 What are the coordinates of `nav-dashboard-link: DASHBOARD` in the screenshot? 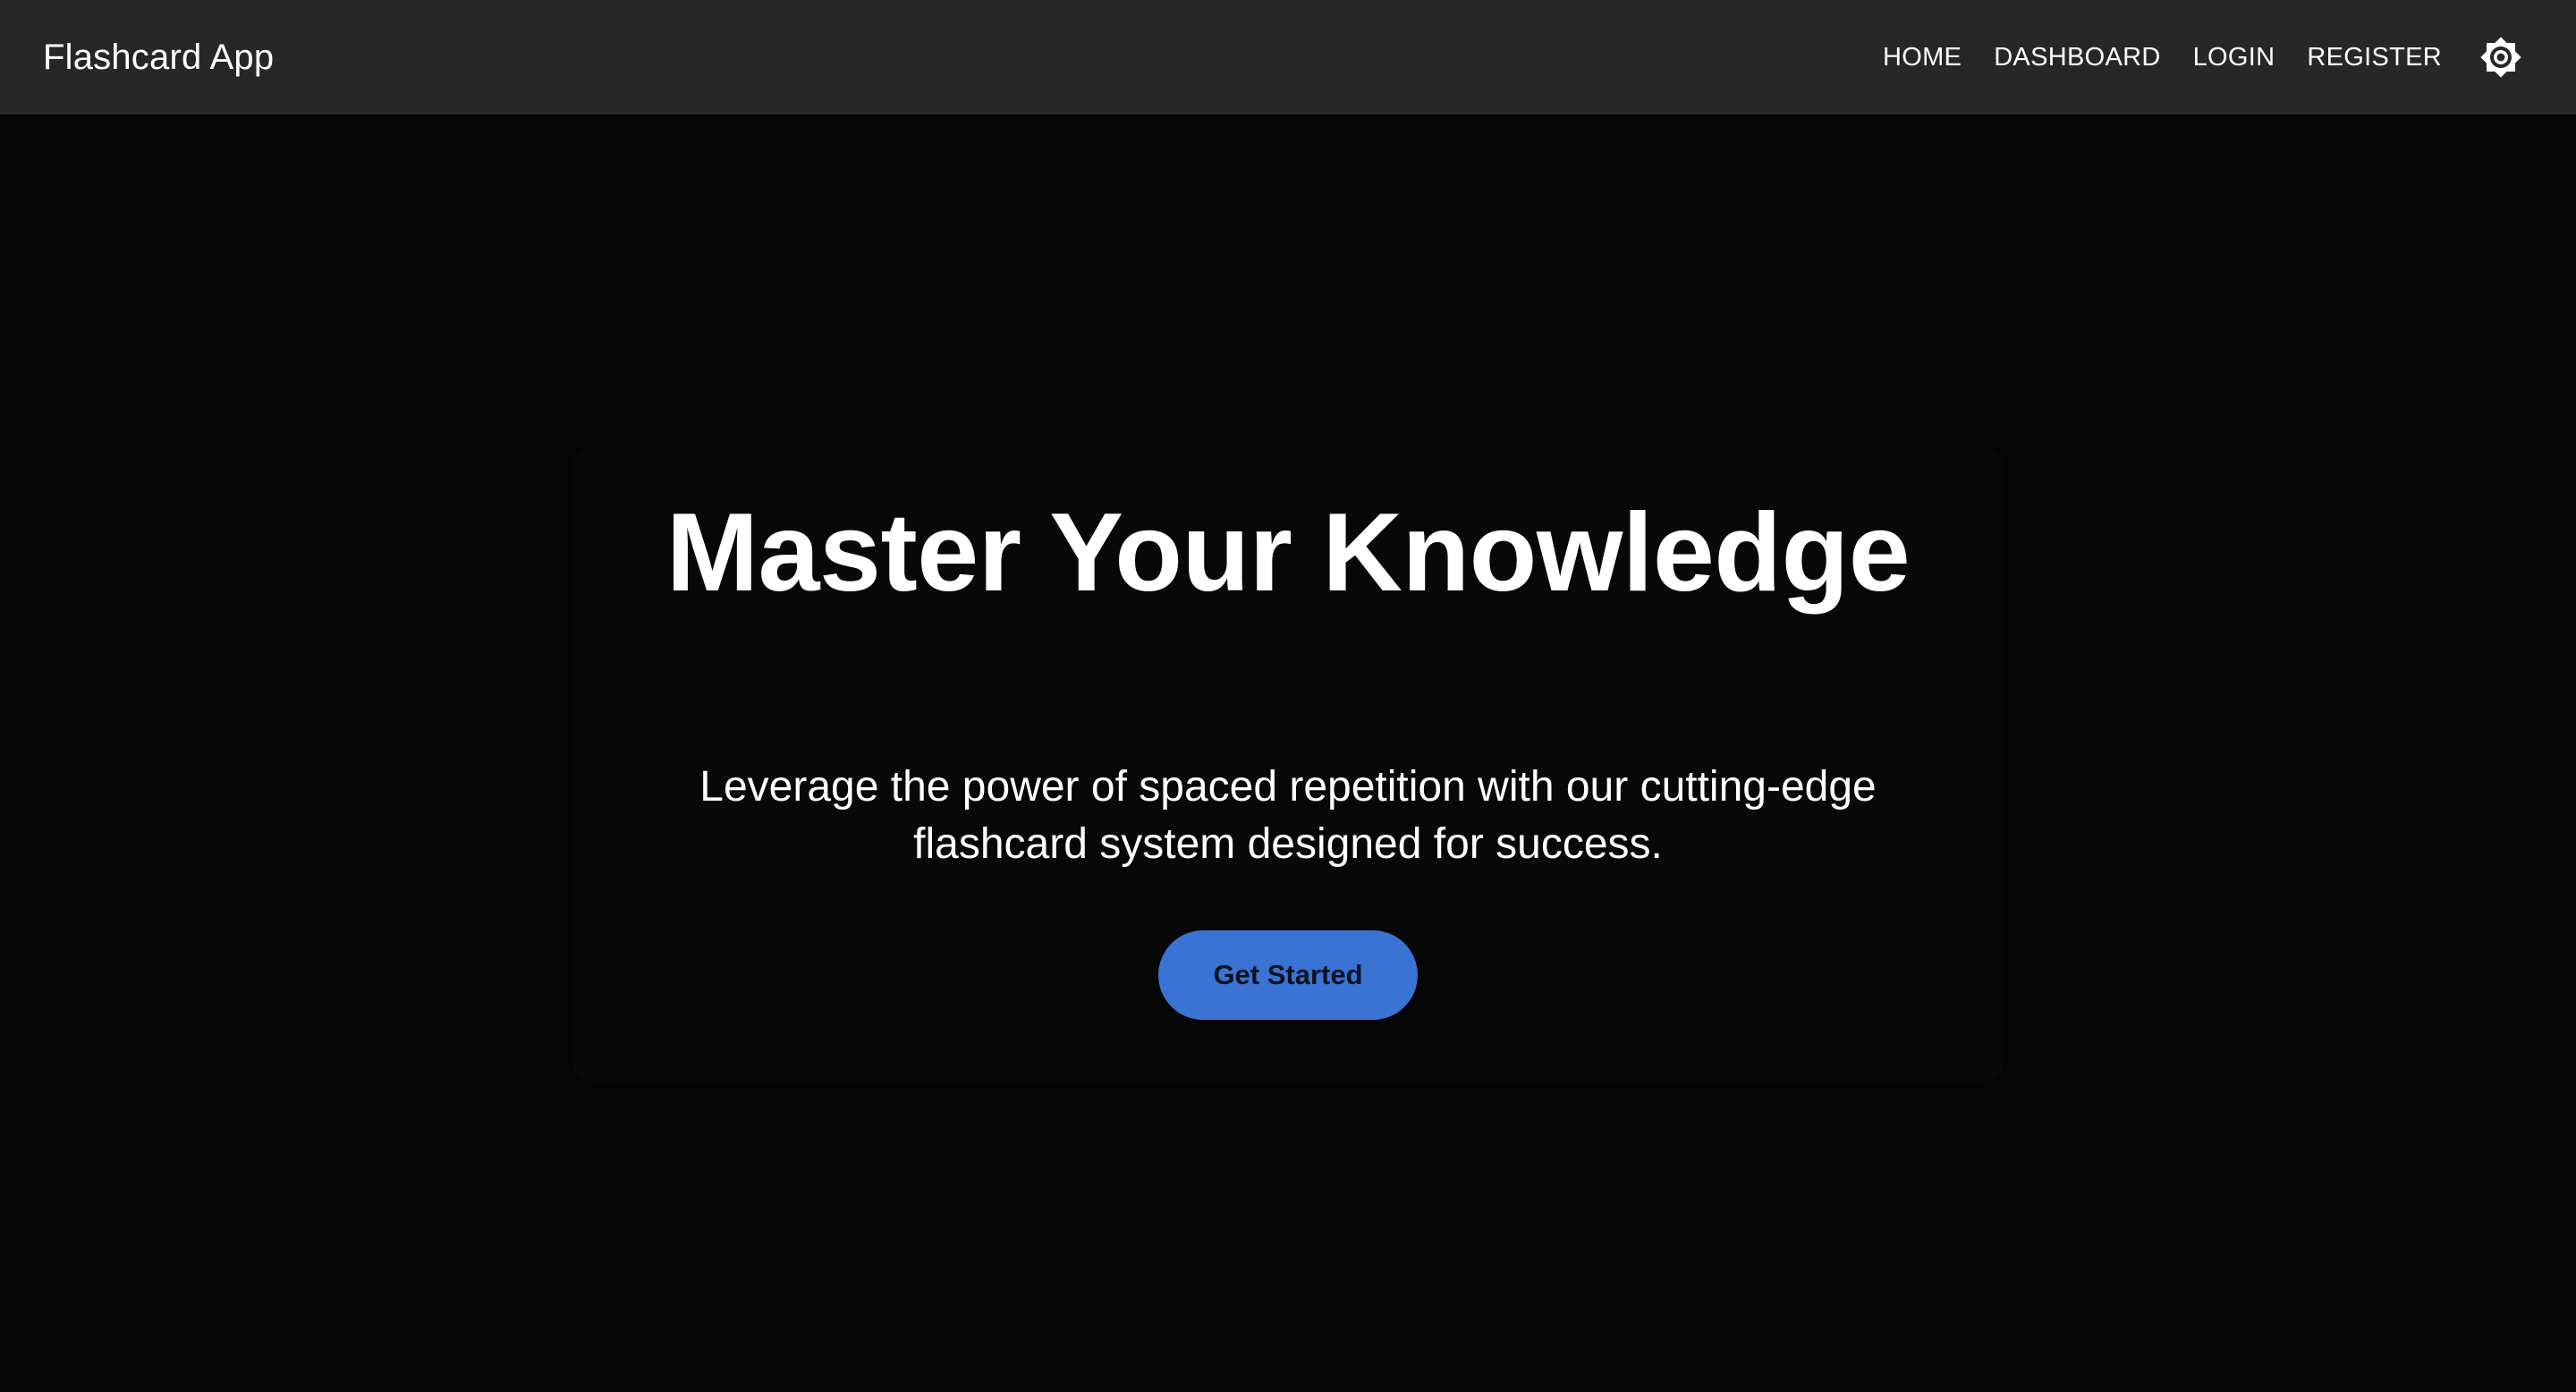 It's located at (2077, 57).